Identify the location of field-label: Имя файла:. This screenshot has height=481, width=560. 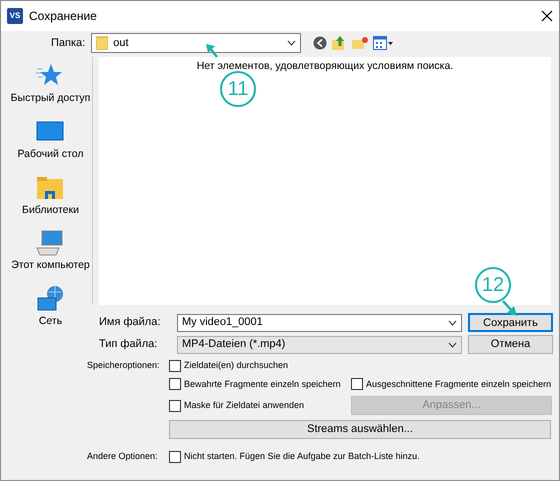
(130, 322).